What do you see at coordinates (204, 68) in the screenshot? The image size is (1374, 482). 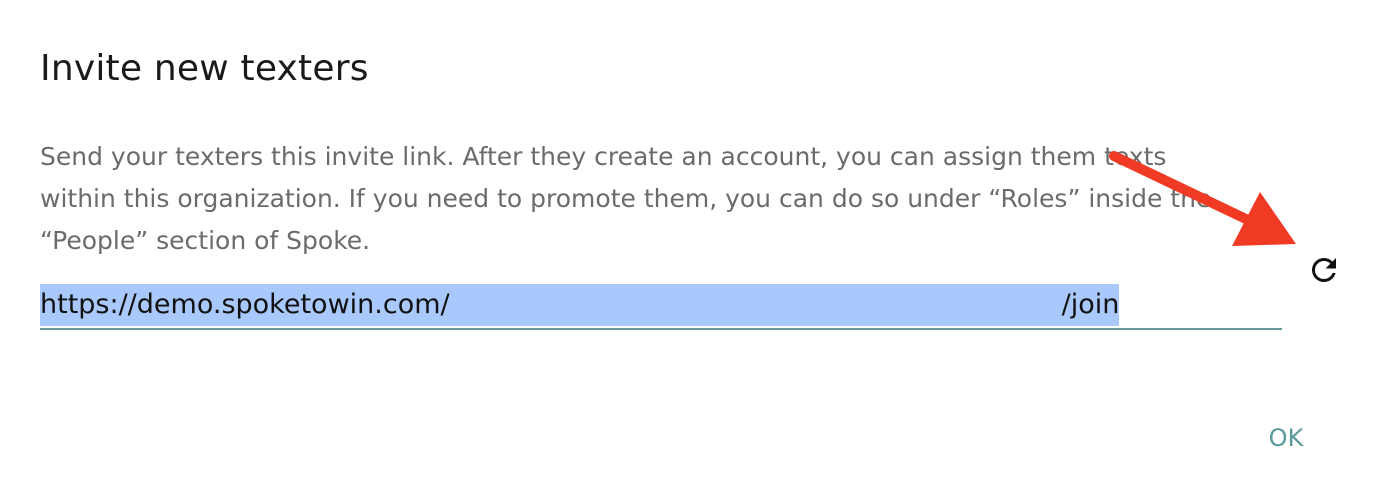 I see `dialog-title: Invite new texters` at bounding box center [204, 68].